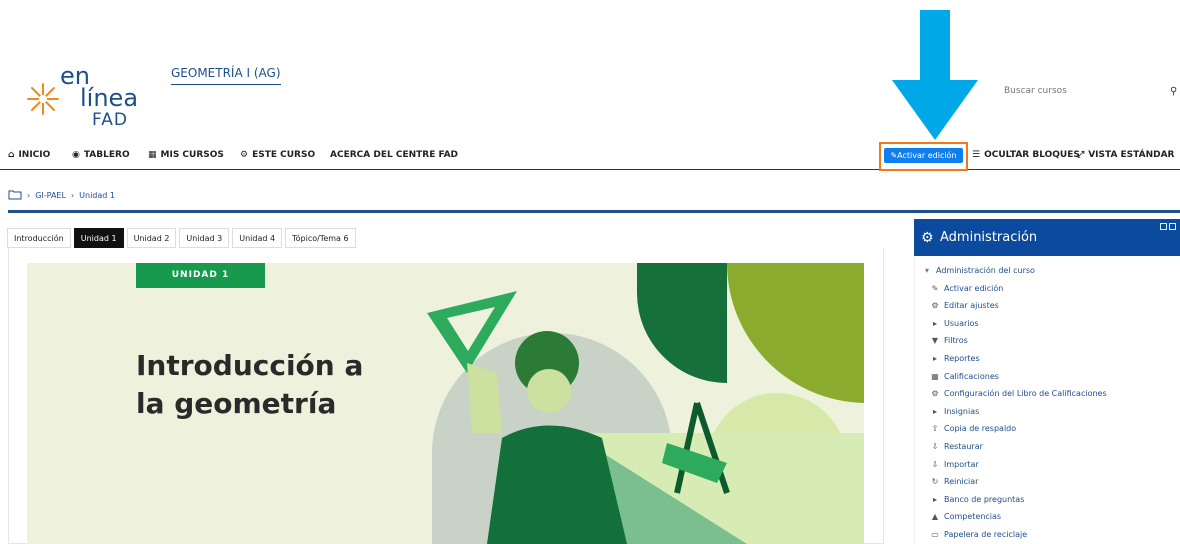 The height and width of the screenshot is (544, 1180). Describe the element at coordinates (1014, 503) in the screenshot. I see `admin-item-banco-preguntas: ▸ Banco de preguntas` at that location.